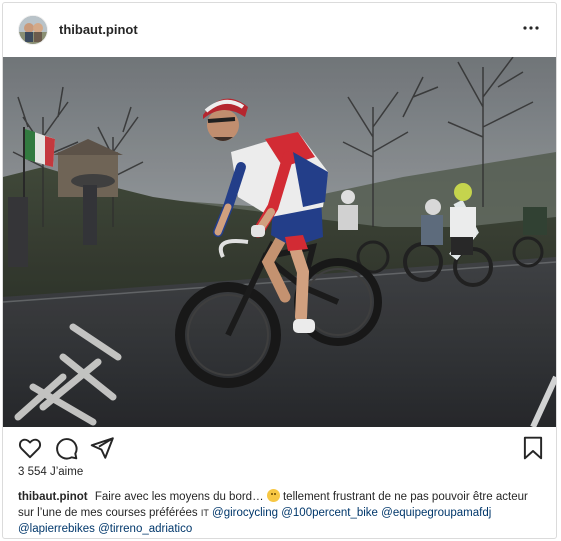 The height and width of the screenshot is (541, 561). Describe the element at coordinates (436, 513) in the screenshot. I see `mention-link: @equipegroupamafdj` at that location.